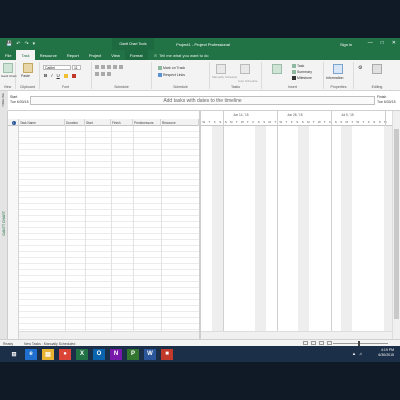 The width and height of the screenshot is (400, 400). Describe the element at coordinates (202, 100) in the screenshot. I see `timeline-bar: Add tasks with dates to the timeline` at that location.